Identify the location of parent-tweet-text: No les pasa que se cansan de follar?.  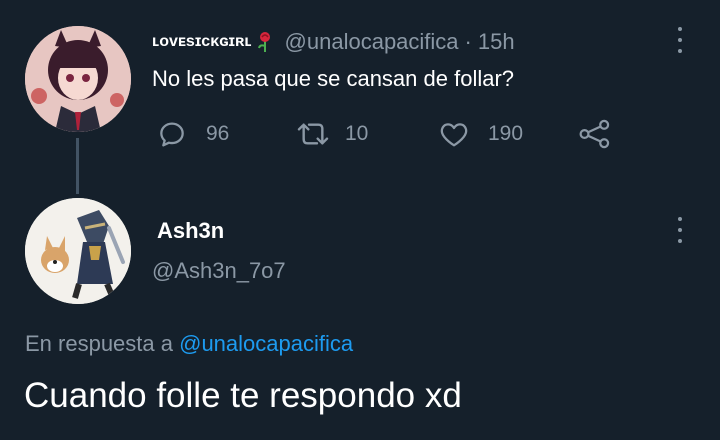
(333, 78).